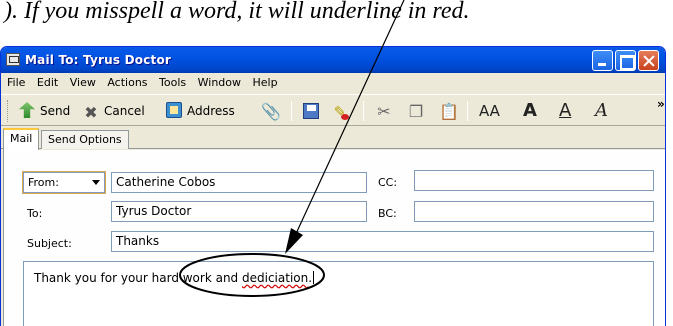 The width and height of the screenshot is (673, 326). What do you see at coordinates (601, 111) in the screenshot?
I see `italic-icon: A` at bounding box center [601, 111].